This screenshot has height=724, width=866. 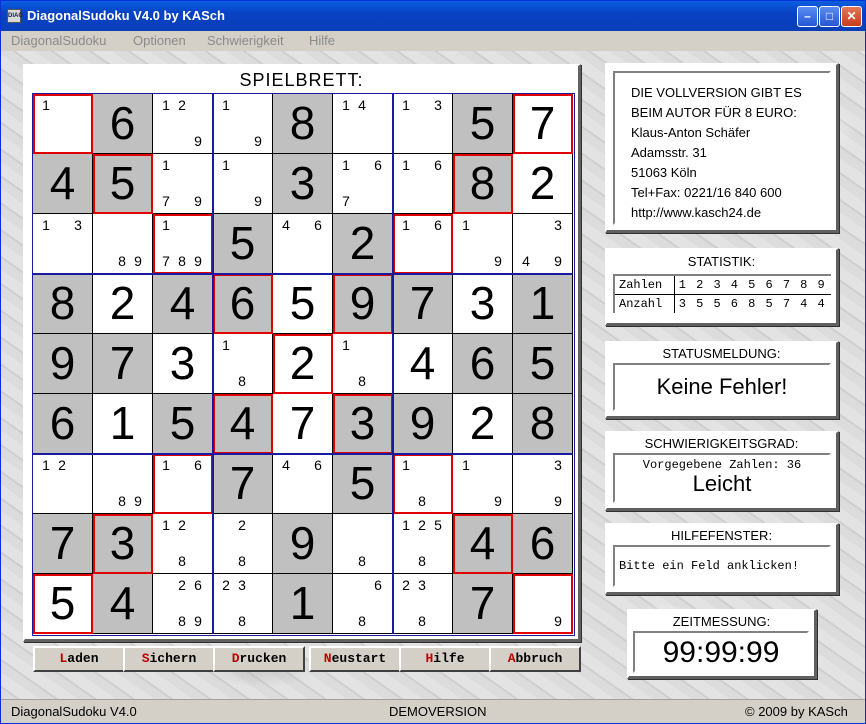 What do you see at coordinates (183, 244) in the screenshot?
I see `sudoku-cell: 1789` at bounding box center [183, 244].